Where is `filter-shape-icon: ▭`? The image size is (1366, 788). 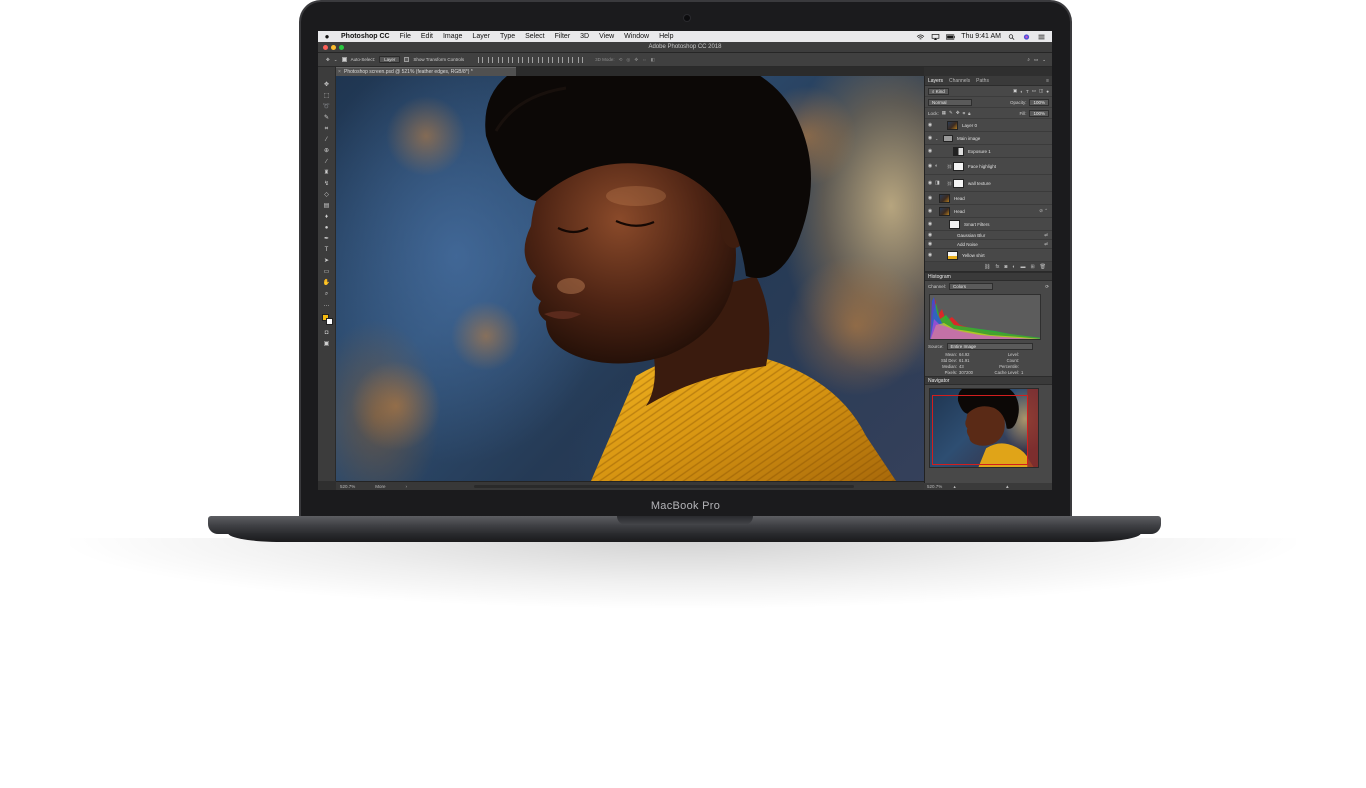 filter-shape-icon: ▭ is located at coordinates (1034, 91).